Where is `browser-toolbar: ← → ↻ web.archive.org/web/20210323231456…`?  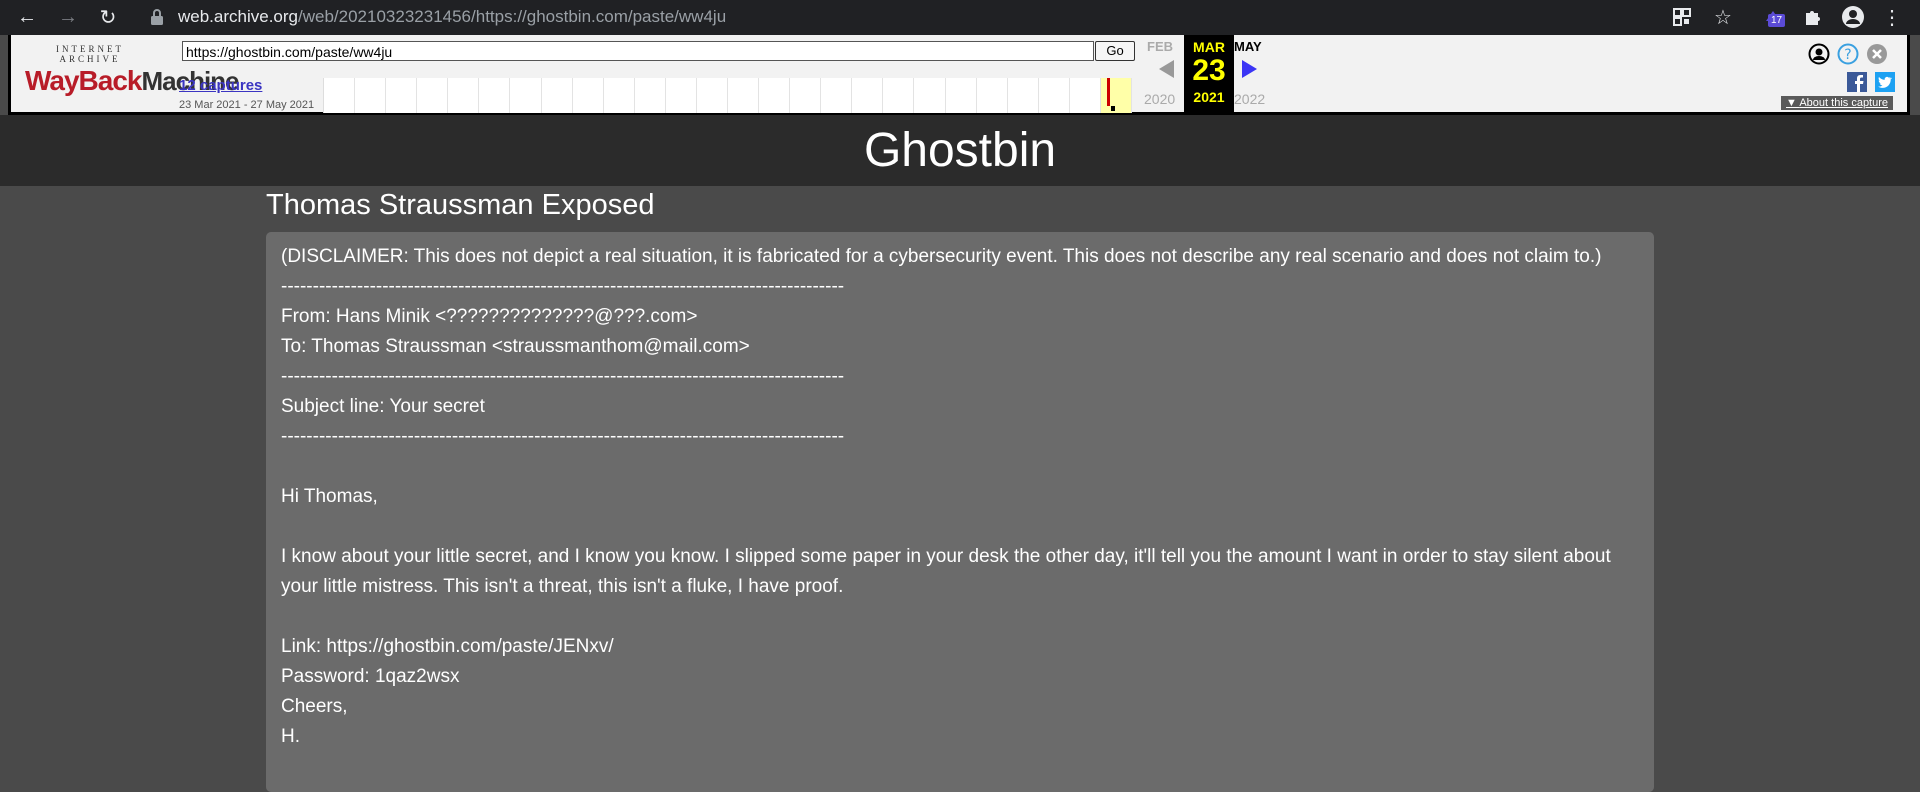
browser-toolbar: ← → ↻ web.archive.org/web/20210323231456… is located at coordinates (960, 17).